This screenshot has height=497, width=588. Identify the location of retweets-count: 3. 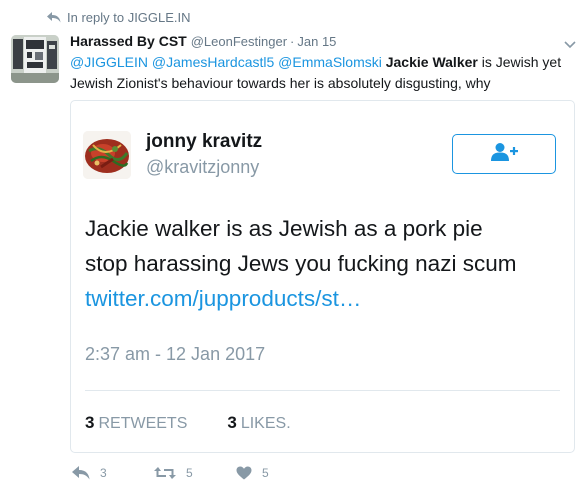
(90, 422).